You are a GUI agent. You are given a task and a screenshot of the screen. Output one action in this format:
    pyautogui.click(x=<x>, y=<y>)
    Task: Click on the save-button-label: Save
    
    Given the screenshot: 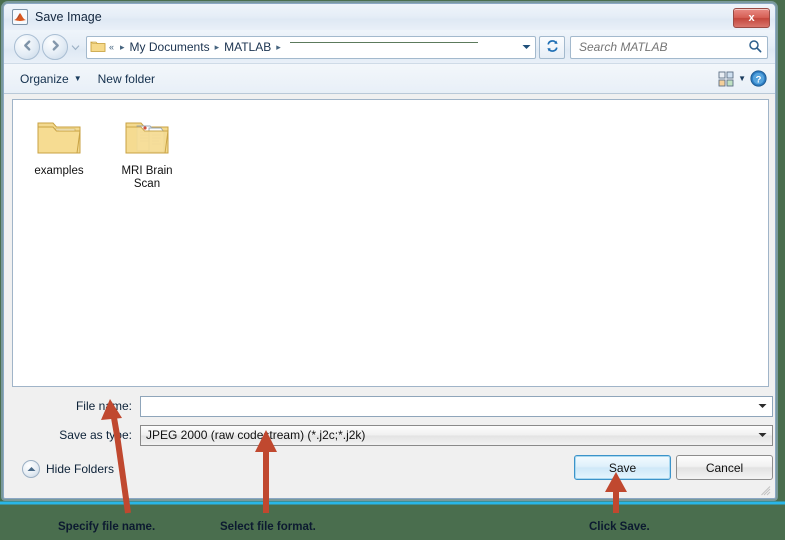 What is the action you would take?
    pyautogui.click(x=622, y=467)
    